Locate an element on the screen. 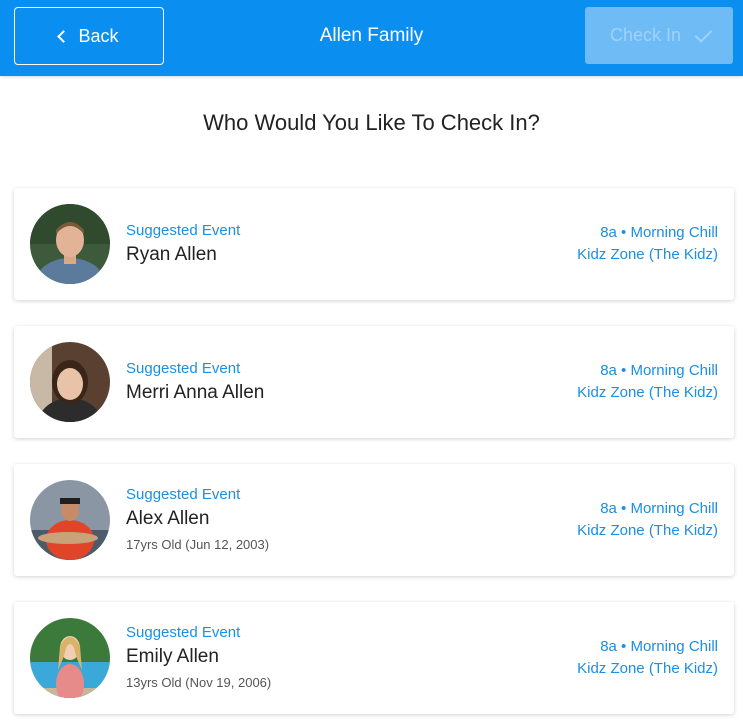 The height and width of the screenshot is (722, 743). back-button-label: Back is located at coordinates (98, 35).